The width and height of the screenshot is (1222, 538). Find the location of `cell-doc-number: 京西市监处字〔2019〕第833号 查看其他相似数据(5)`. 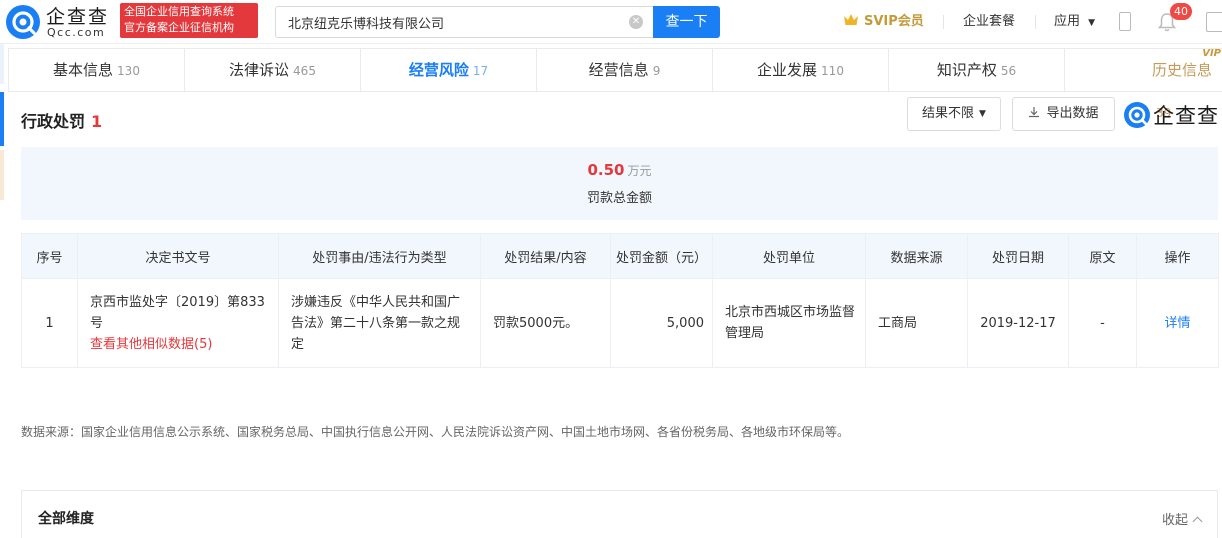

cell-doc-number: 京西市监处字〔2019〕第833号 查看其他相似数据(5) is located at coordinates (178, 323).